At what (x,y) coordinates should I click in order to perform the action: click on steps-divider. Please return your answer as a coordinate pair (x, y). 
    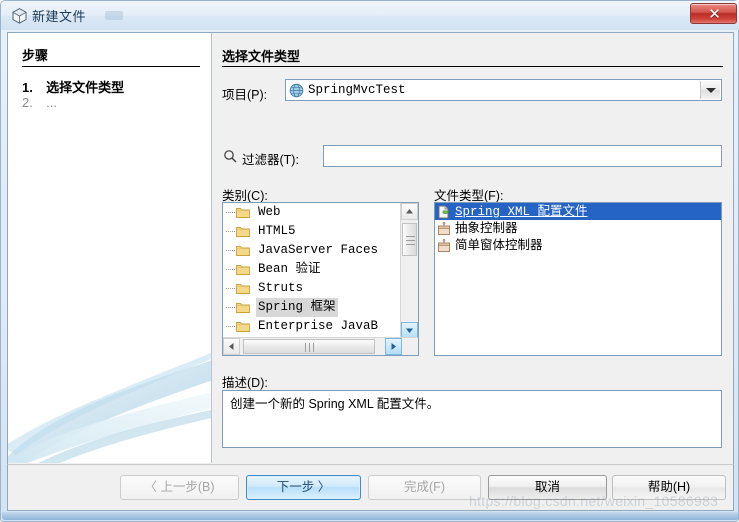
    Looking at the image, I should click on (111, 66).